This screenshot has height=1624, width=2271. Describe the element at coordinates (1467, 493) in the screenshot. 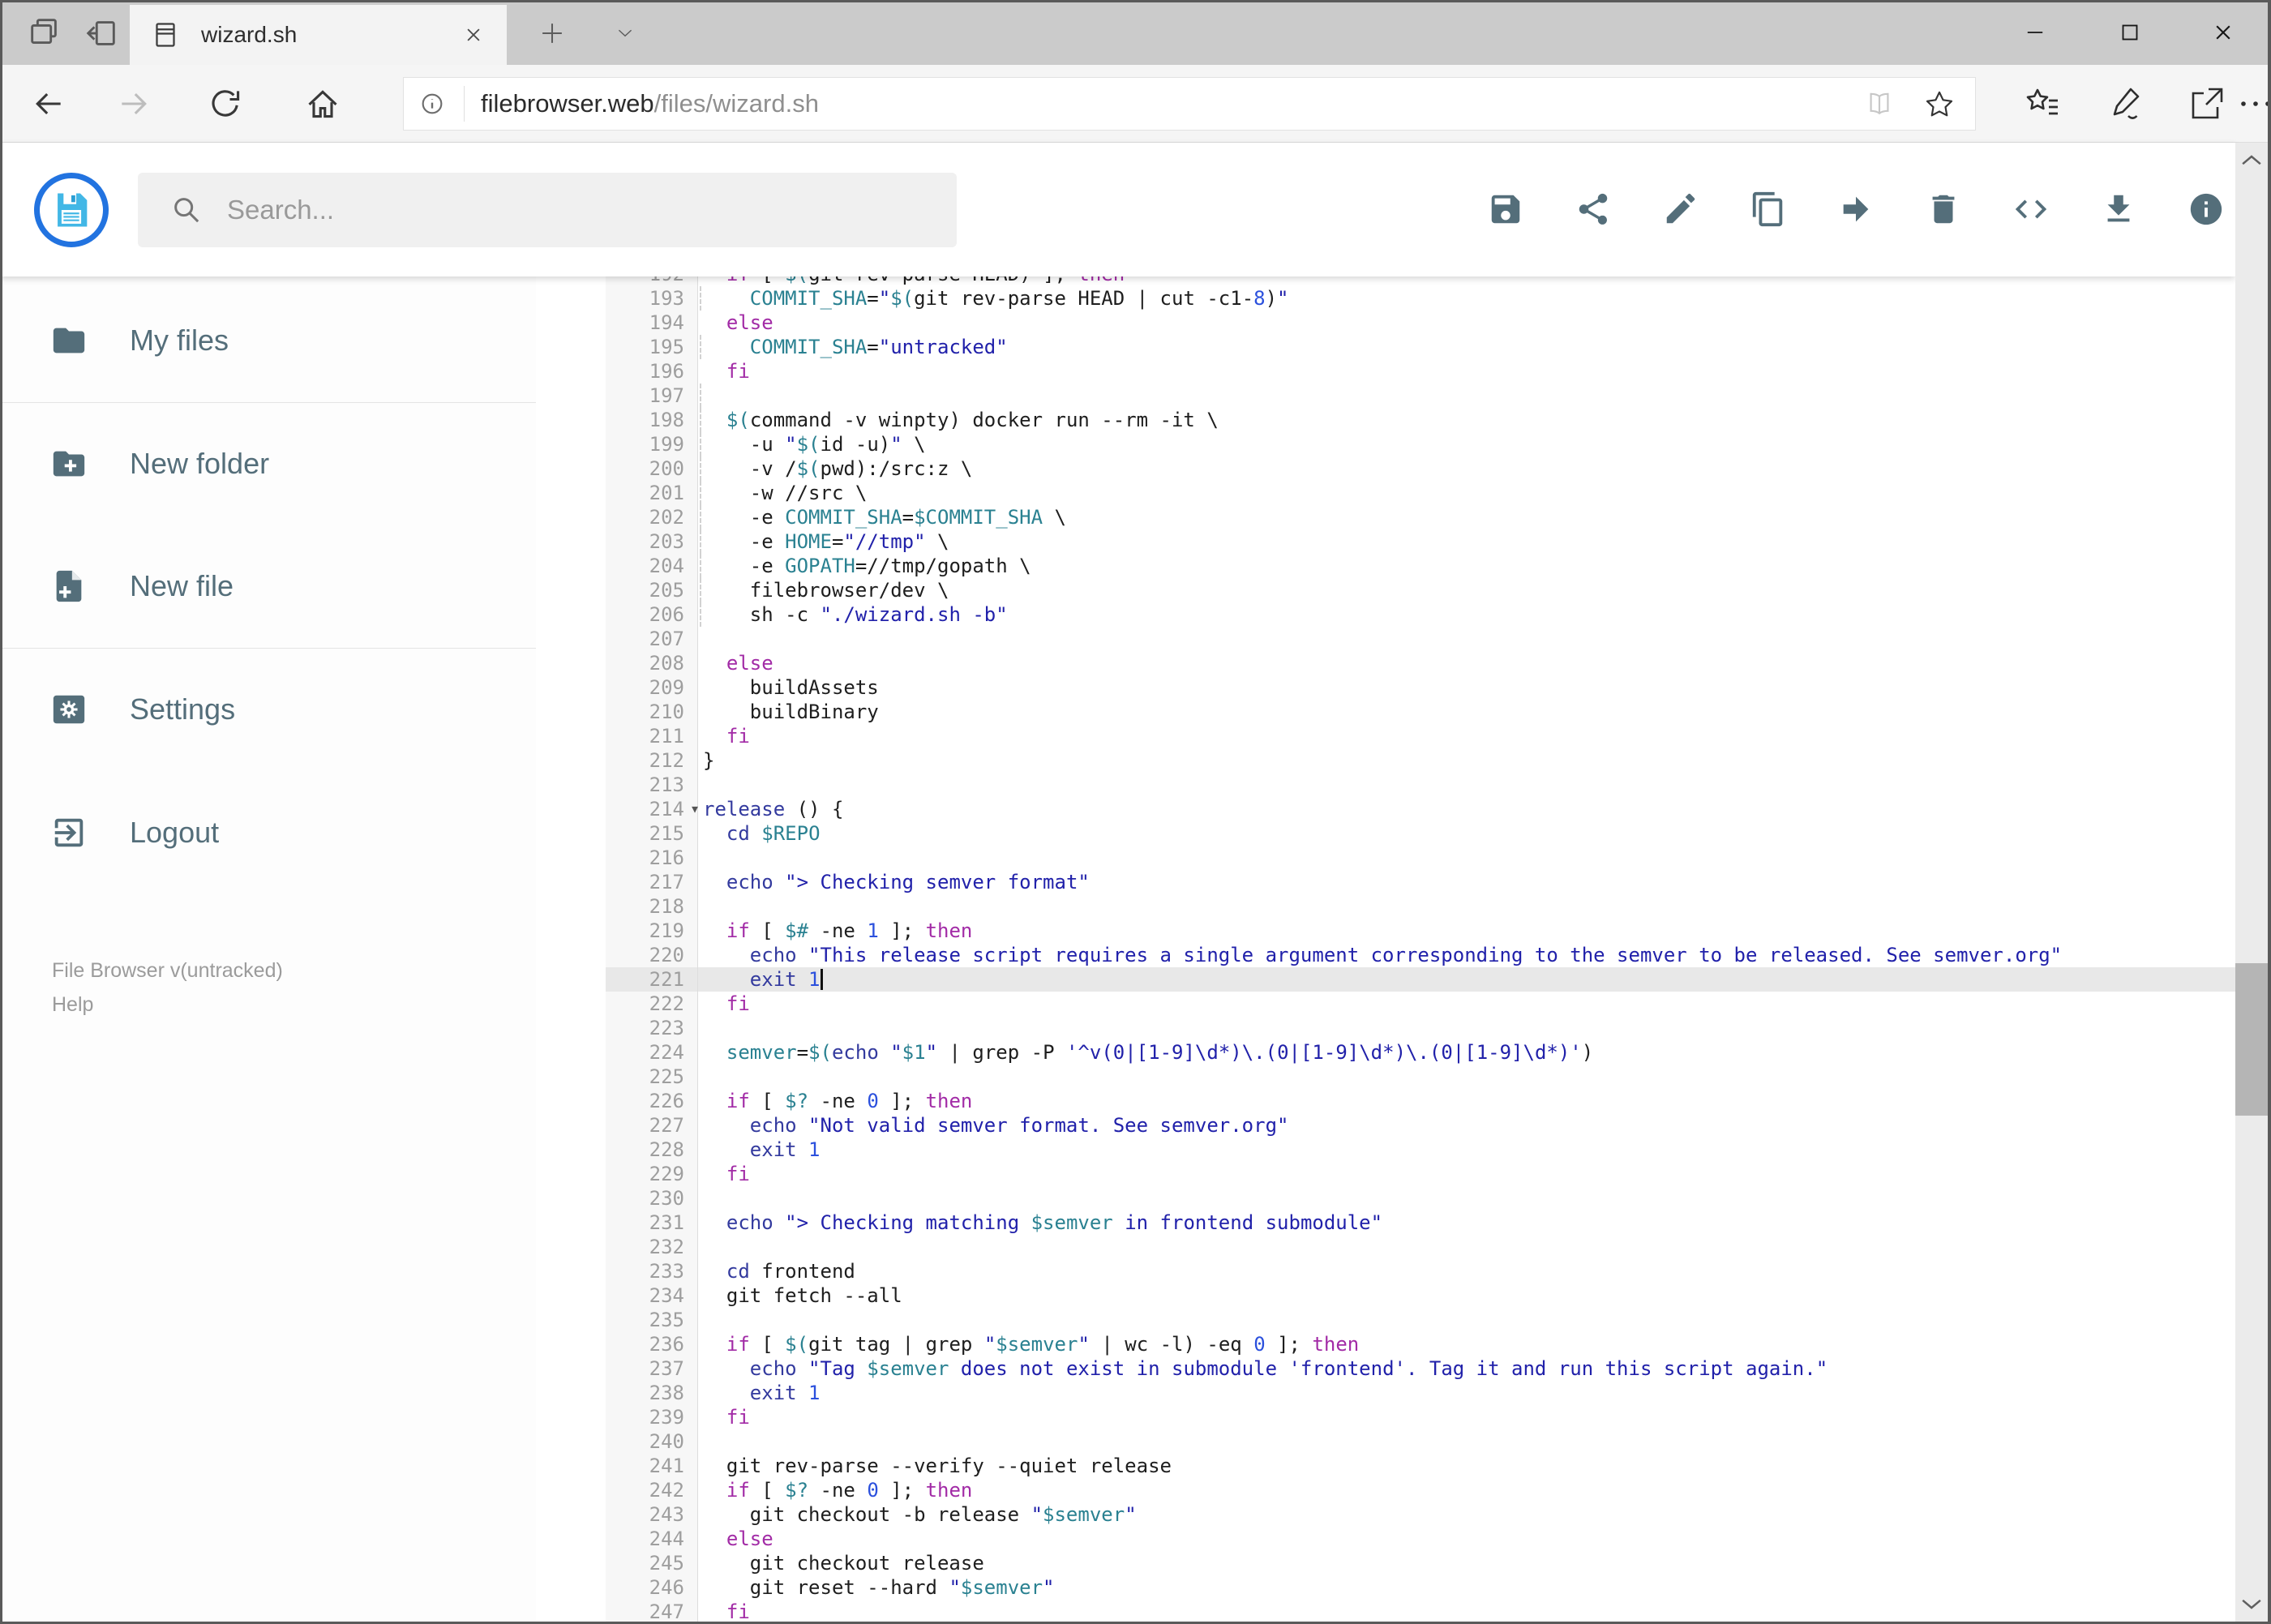

I see `code-line-201: -w //src \` at that location.